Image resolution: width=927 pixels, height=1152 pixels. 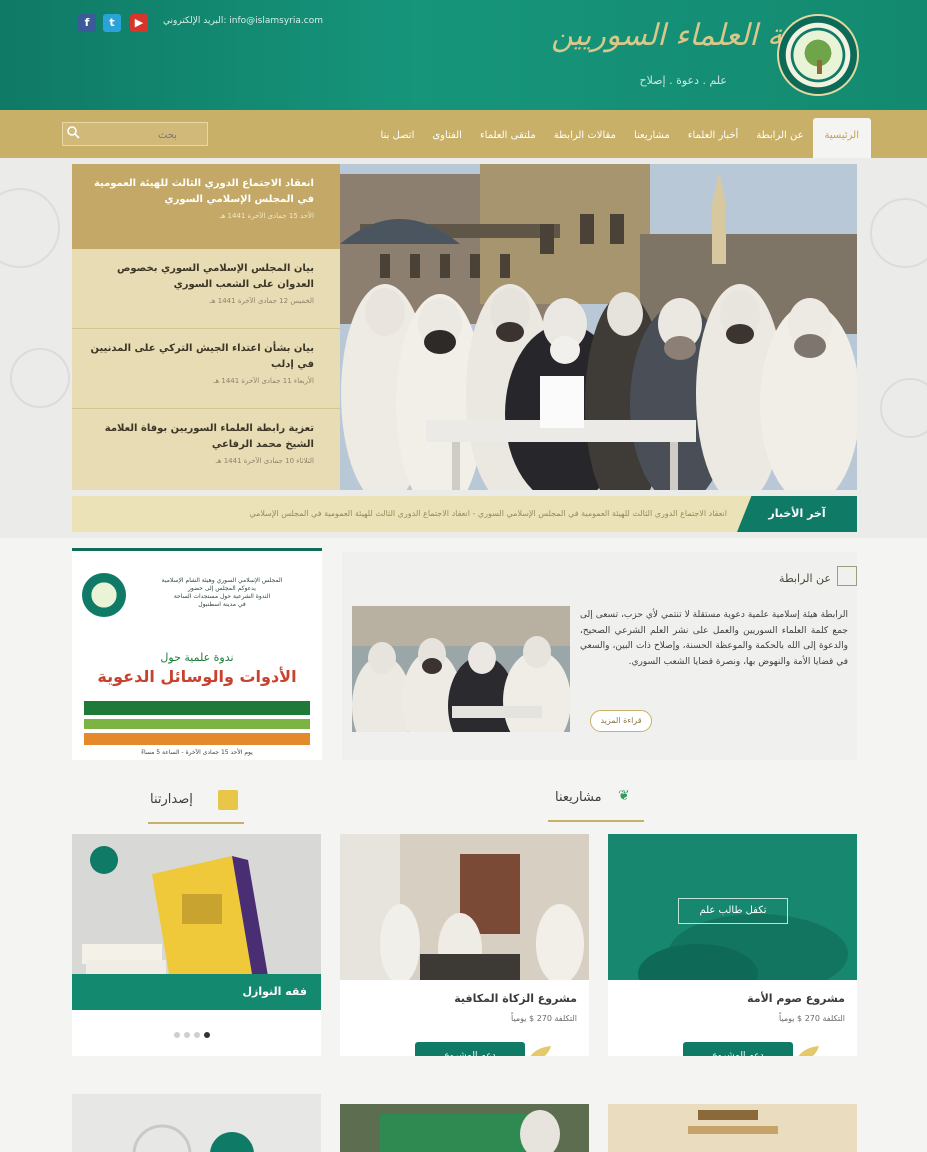 I want to click on nav-item: مقالات الرابطة, so click(x=585, y=138).